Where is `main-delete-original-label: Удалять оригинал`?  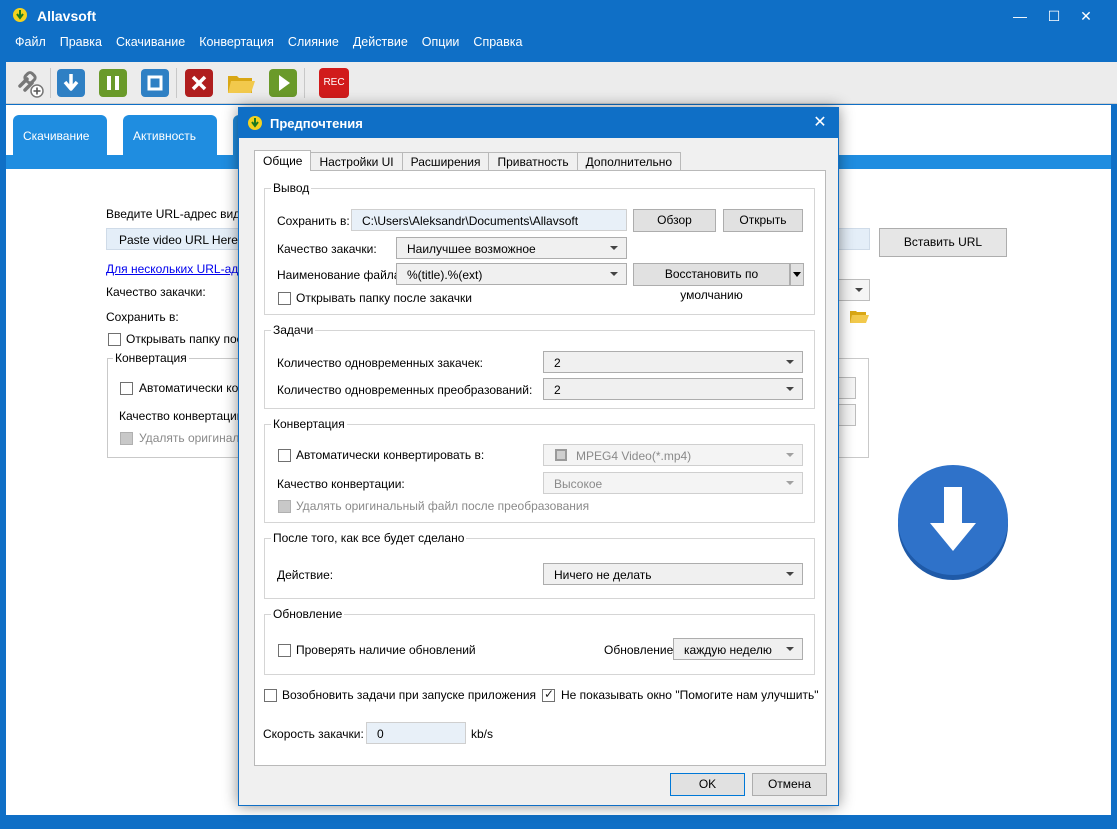 main-delete-original-label: Удалять оригинал is located at coordinates (189, 438).